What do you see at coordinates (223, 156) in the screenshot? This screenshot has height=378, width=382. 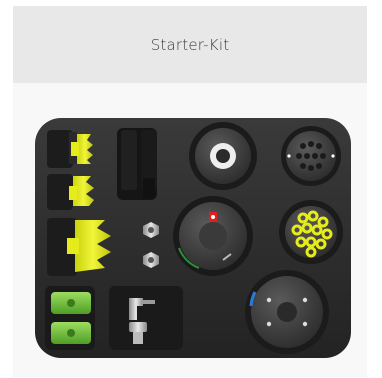 I see `ring-disc` at bounding box center [223, 156].